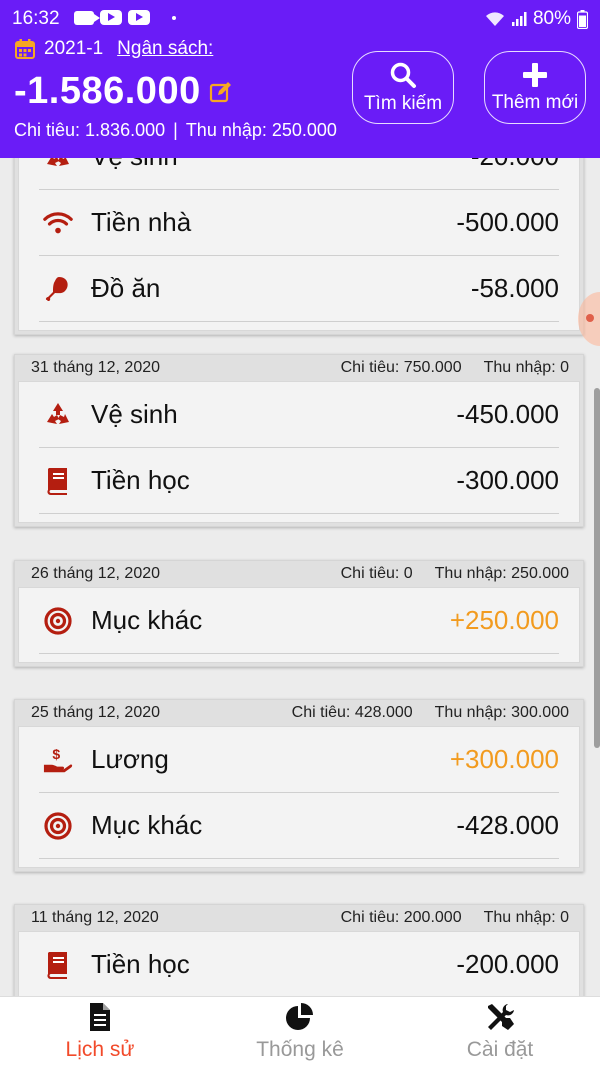 The image size is (600, 1067). What do you see at coordinates (403, 75) in the screenshot?
I see `search-icon` at bounding box center [403, 75].